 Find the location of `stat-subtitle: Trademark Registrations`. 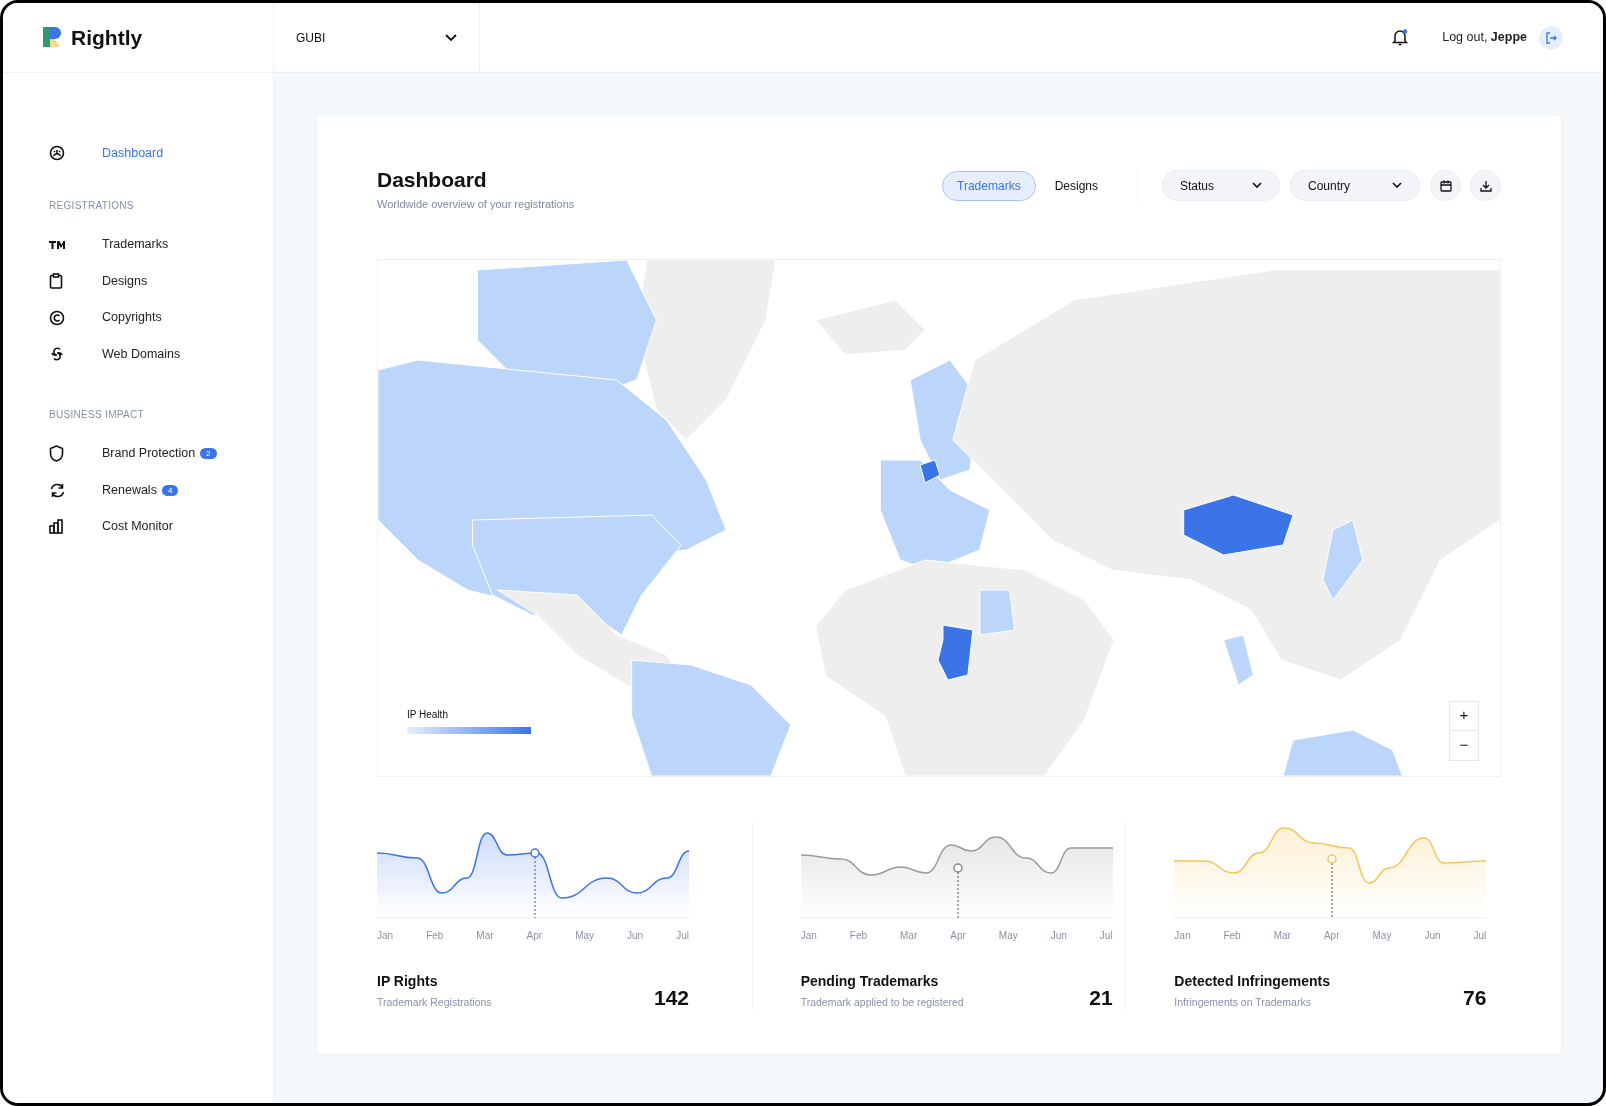

stat-subtitle: Trademark Registrations is located at coordinates (434, 1002).